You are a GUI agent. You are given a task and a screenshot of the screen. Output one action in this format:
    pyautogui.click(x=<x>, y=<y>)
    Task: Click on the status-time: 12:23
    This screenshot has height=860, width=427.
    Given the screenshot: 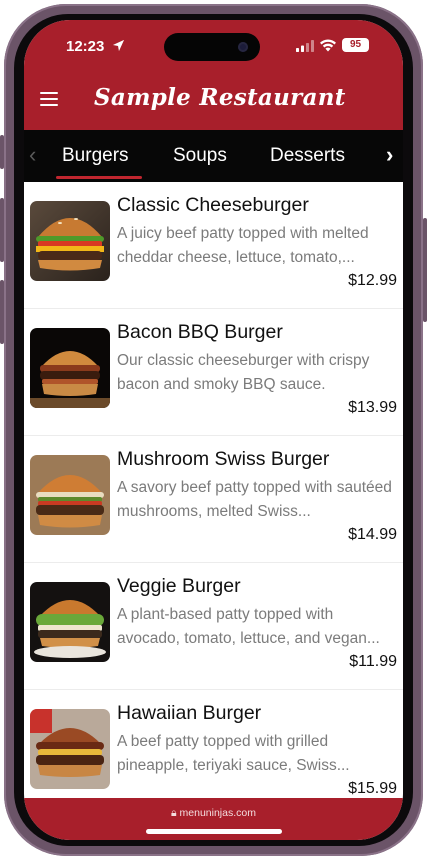 What is the action you would take?
    pyautogui.click(x=85, y=46)
    